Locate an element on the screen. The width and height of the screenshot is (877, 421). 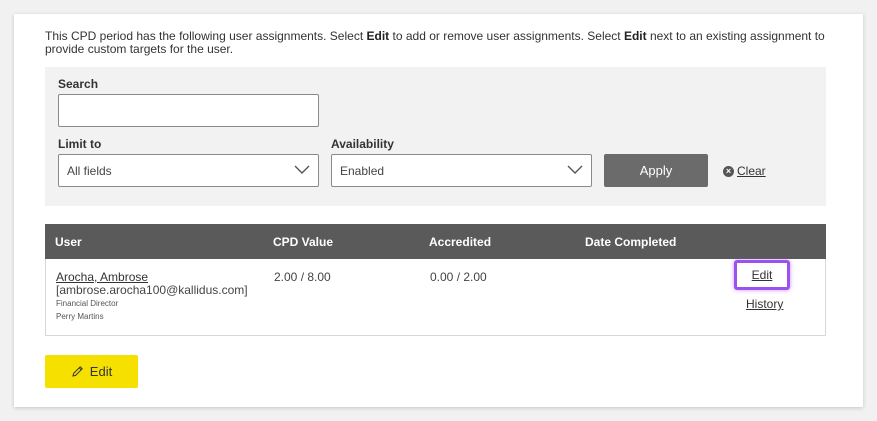
availability-label: Availability is located at coordinates (362, 144).